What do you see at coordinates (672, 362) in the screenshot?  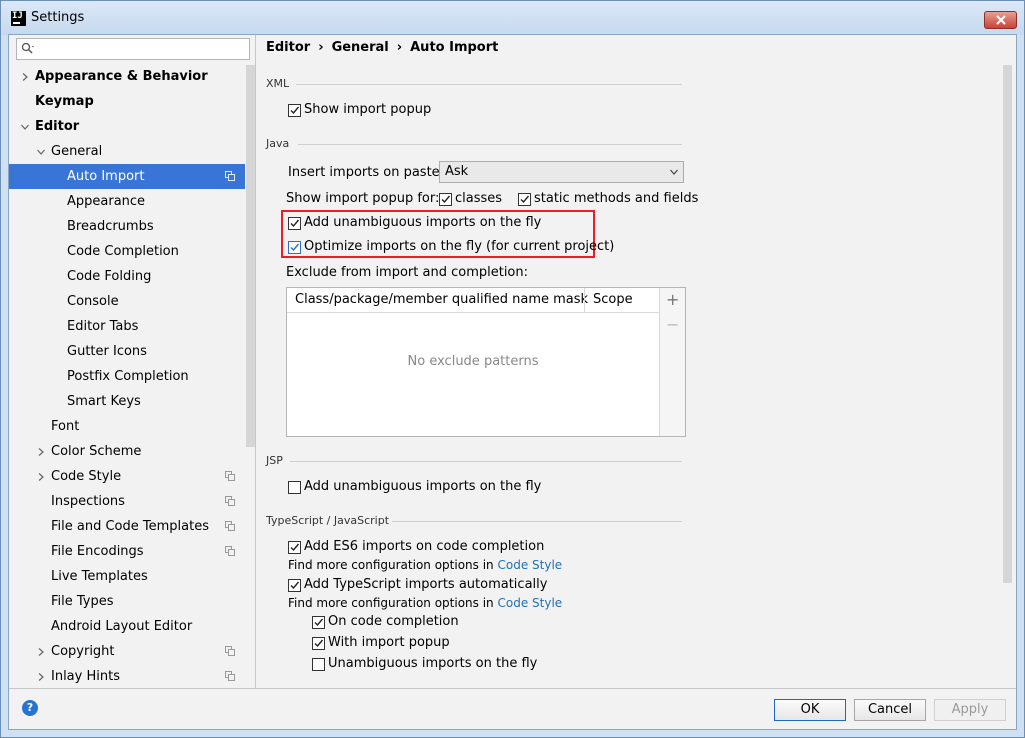 I see `table-toolbar: + −` at bounding box center [672, 362].